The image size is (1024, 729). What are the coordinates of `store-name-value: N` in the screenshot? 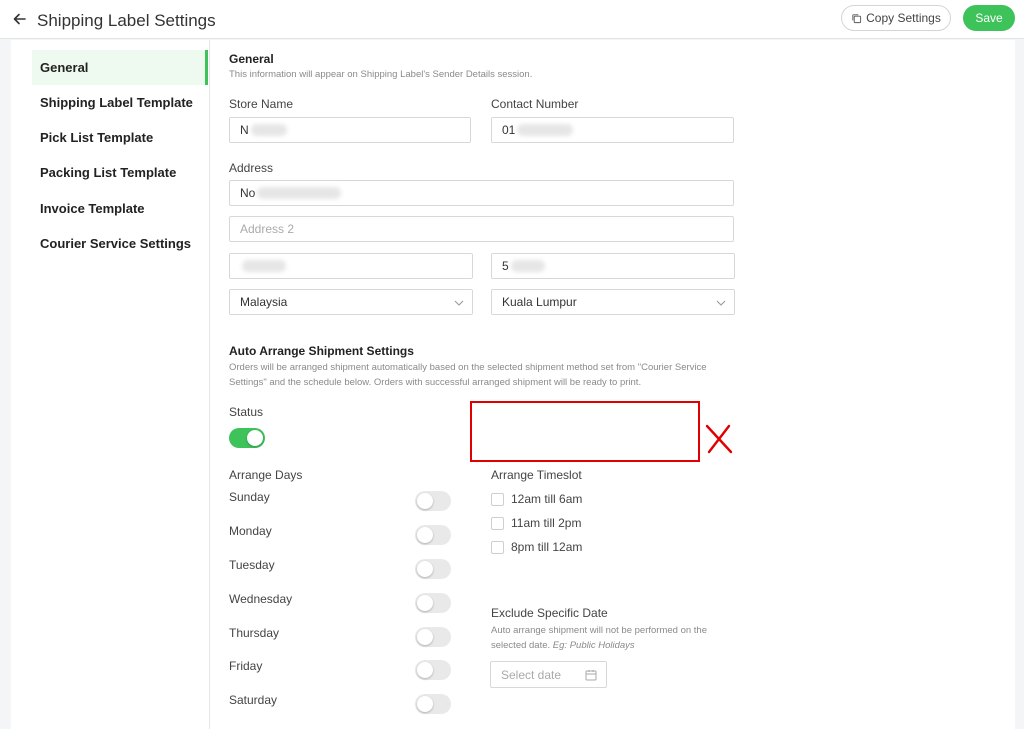 It's located at (244, 130).